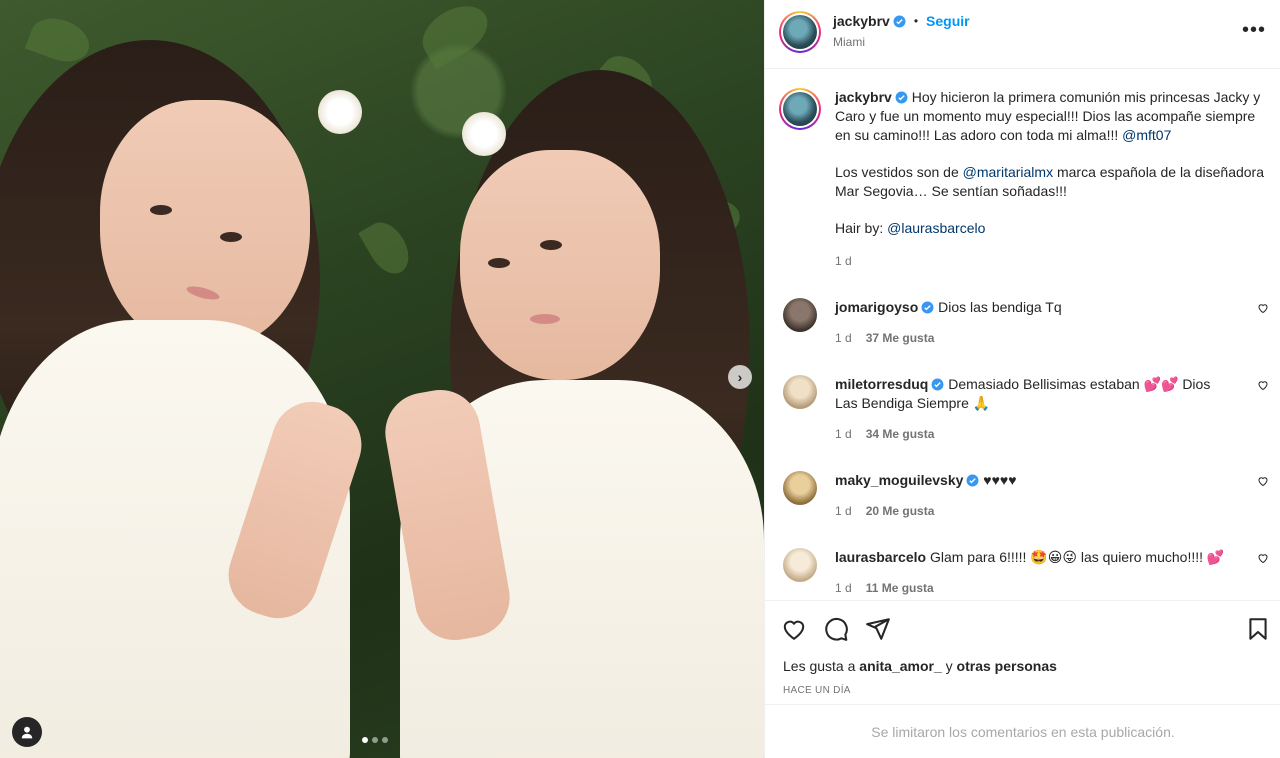 The image size is (1280, 758). Describe the element at coordinates (1258, 629) in the screenshot. I see `save-bookmark-icon` at that location.